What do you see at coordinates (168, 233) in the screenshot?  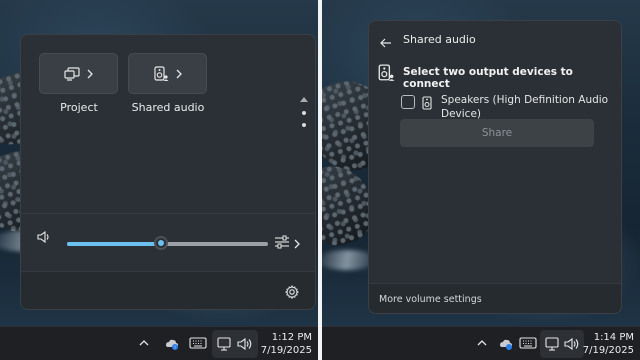 I see `volume-row` at bounding box center [168, 233].